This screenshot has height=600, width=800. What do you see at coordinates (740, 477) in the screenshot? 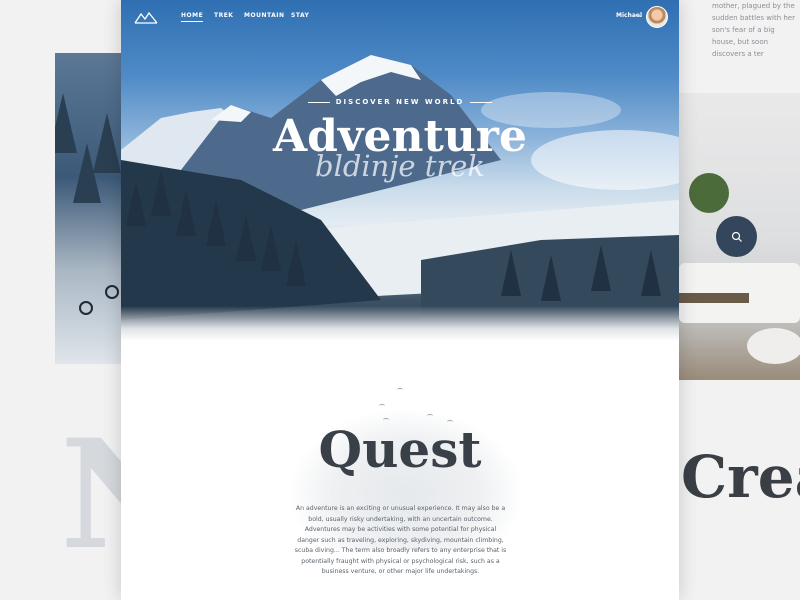
I see `right-preview-letter: Crea` at bounding box center [740, 477].